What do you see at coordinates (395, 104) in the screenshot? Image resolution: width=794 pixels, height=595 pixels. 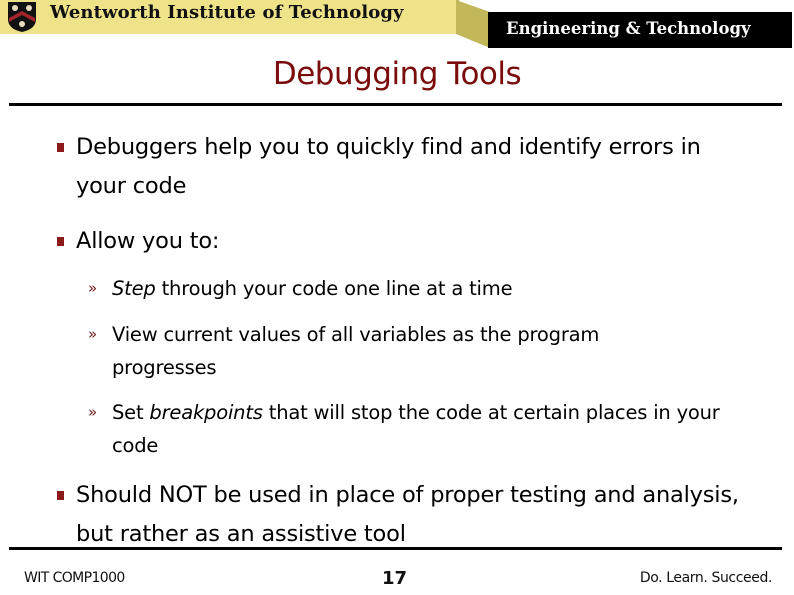 I see `title-divider` at bounding box center [395, 104].